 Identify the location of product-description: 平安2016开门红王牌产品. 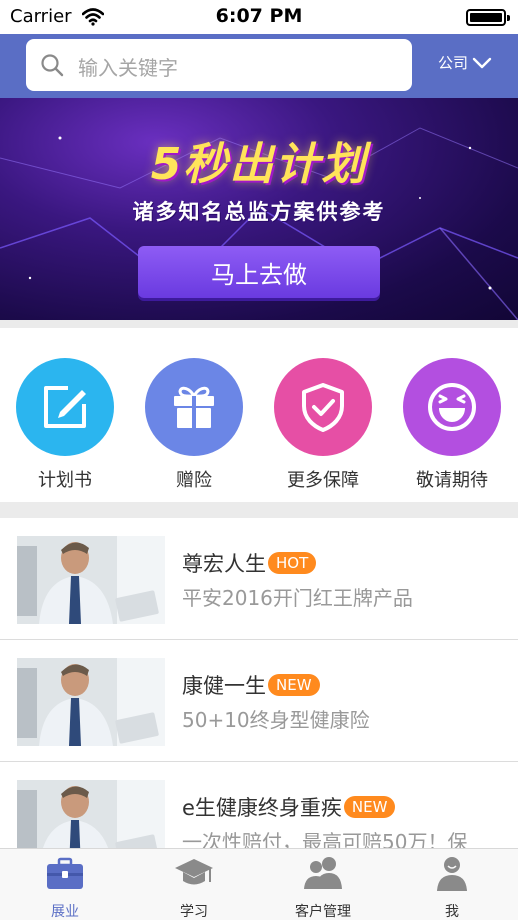
(297, 598).